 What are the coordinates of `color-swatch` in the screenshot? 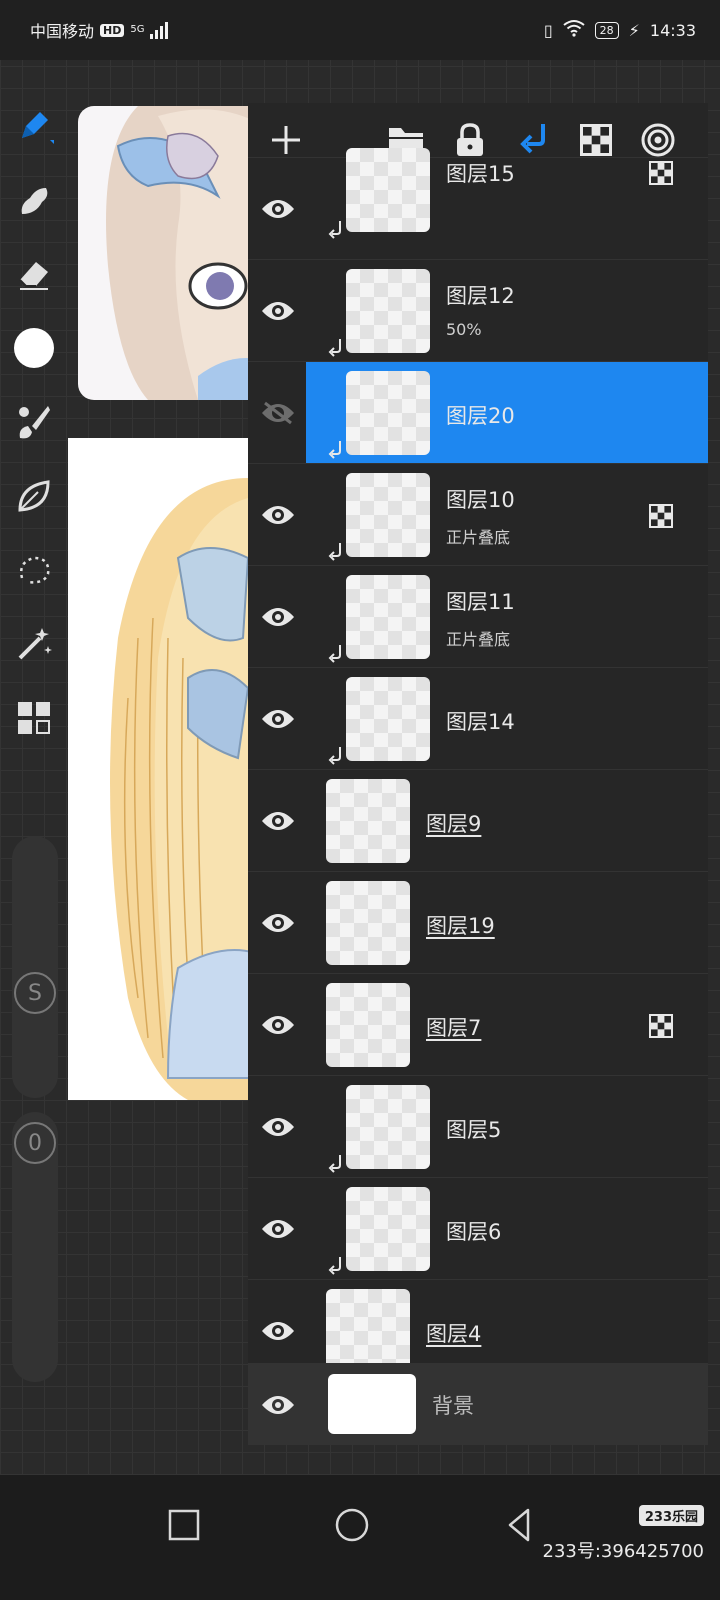 It's located at (34, 348).